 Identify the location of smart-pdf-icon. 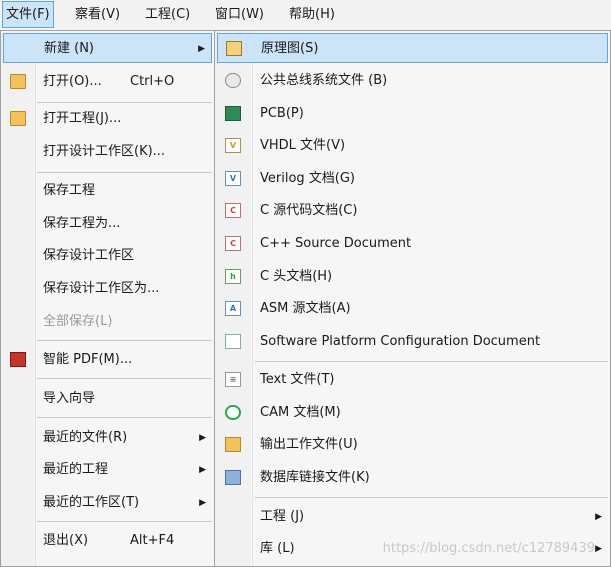
(18, 359).